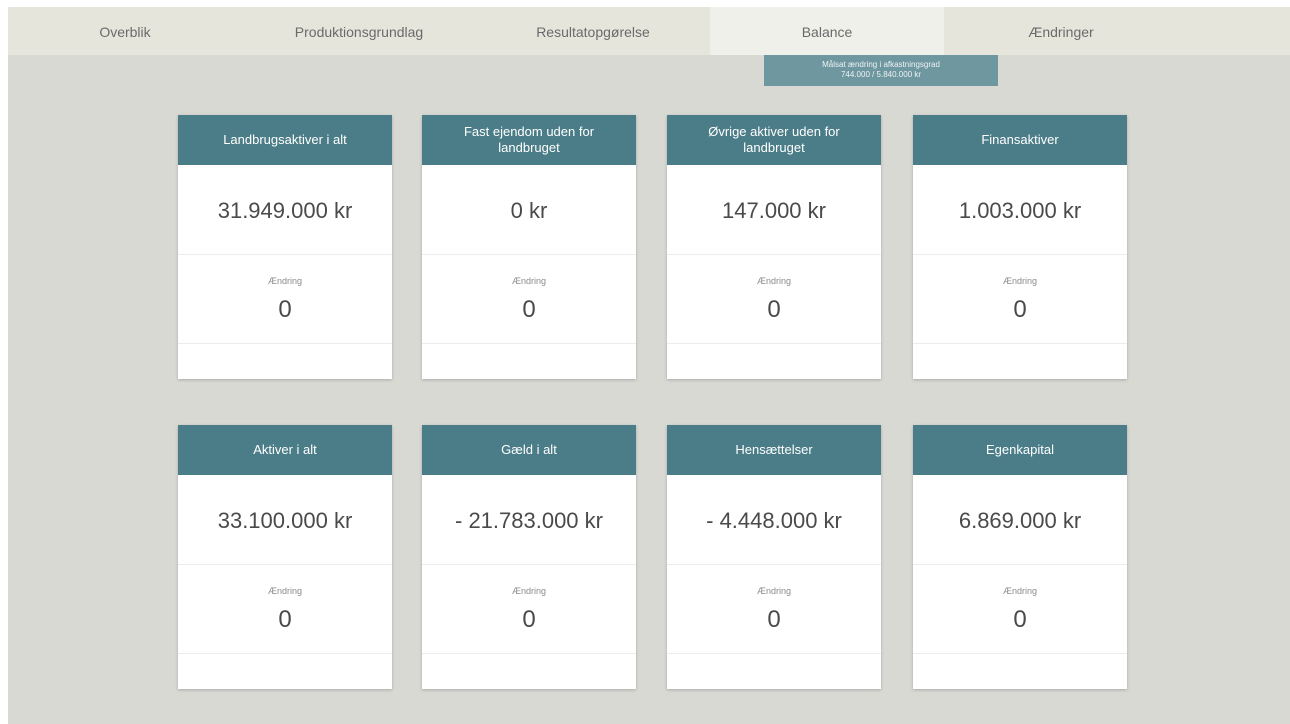 This screenshot has height=724, width=1290. What do you see at coordinates (1020, 450) in the screenshot?
I see `card-title: Egenkapital` at bounding box center [1020, 450].